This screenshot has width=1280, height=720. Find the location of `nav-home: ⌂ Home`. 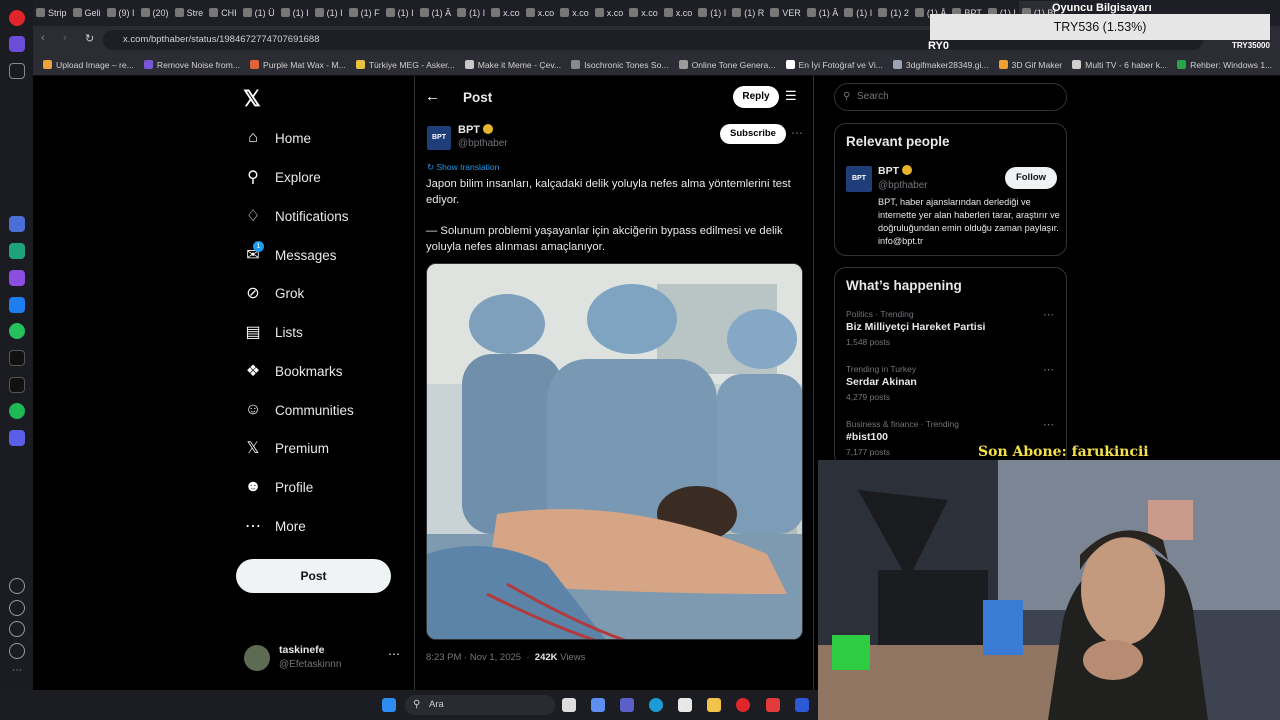

nav-home: ⌂ Home is located at coordinates (277, 138).